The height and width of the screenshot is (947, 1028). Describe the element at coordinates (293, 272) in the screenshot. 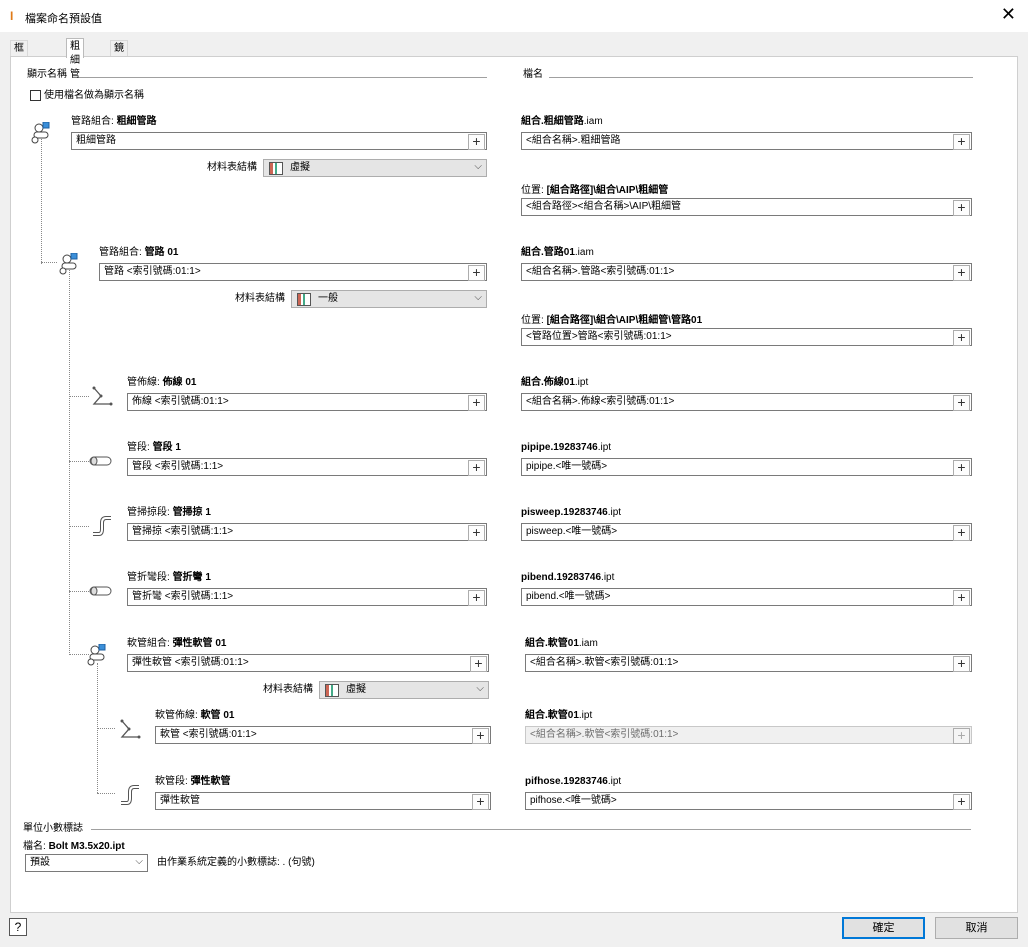

I see `display-name-field: 管路 <索引號碼:01:1> +` at that location.